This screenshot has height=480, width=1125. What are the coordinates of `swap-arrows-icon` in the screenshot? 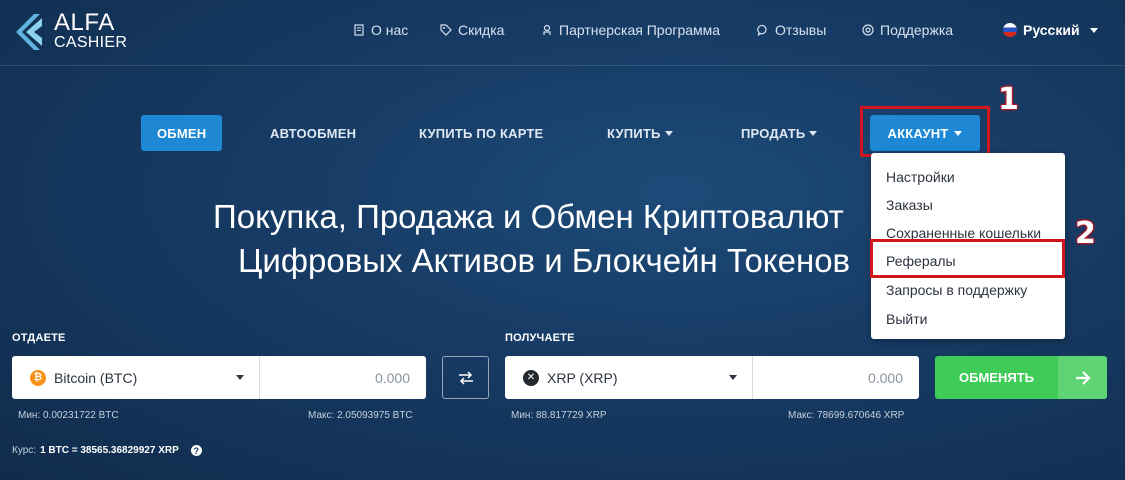 It's located at (465, 377).